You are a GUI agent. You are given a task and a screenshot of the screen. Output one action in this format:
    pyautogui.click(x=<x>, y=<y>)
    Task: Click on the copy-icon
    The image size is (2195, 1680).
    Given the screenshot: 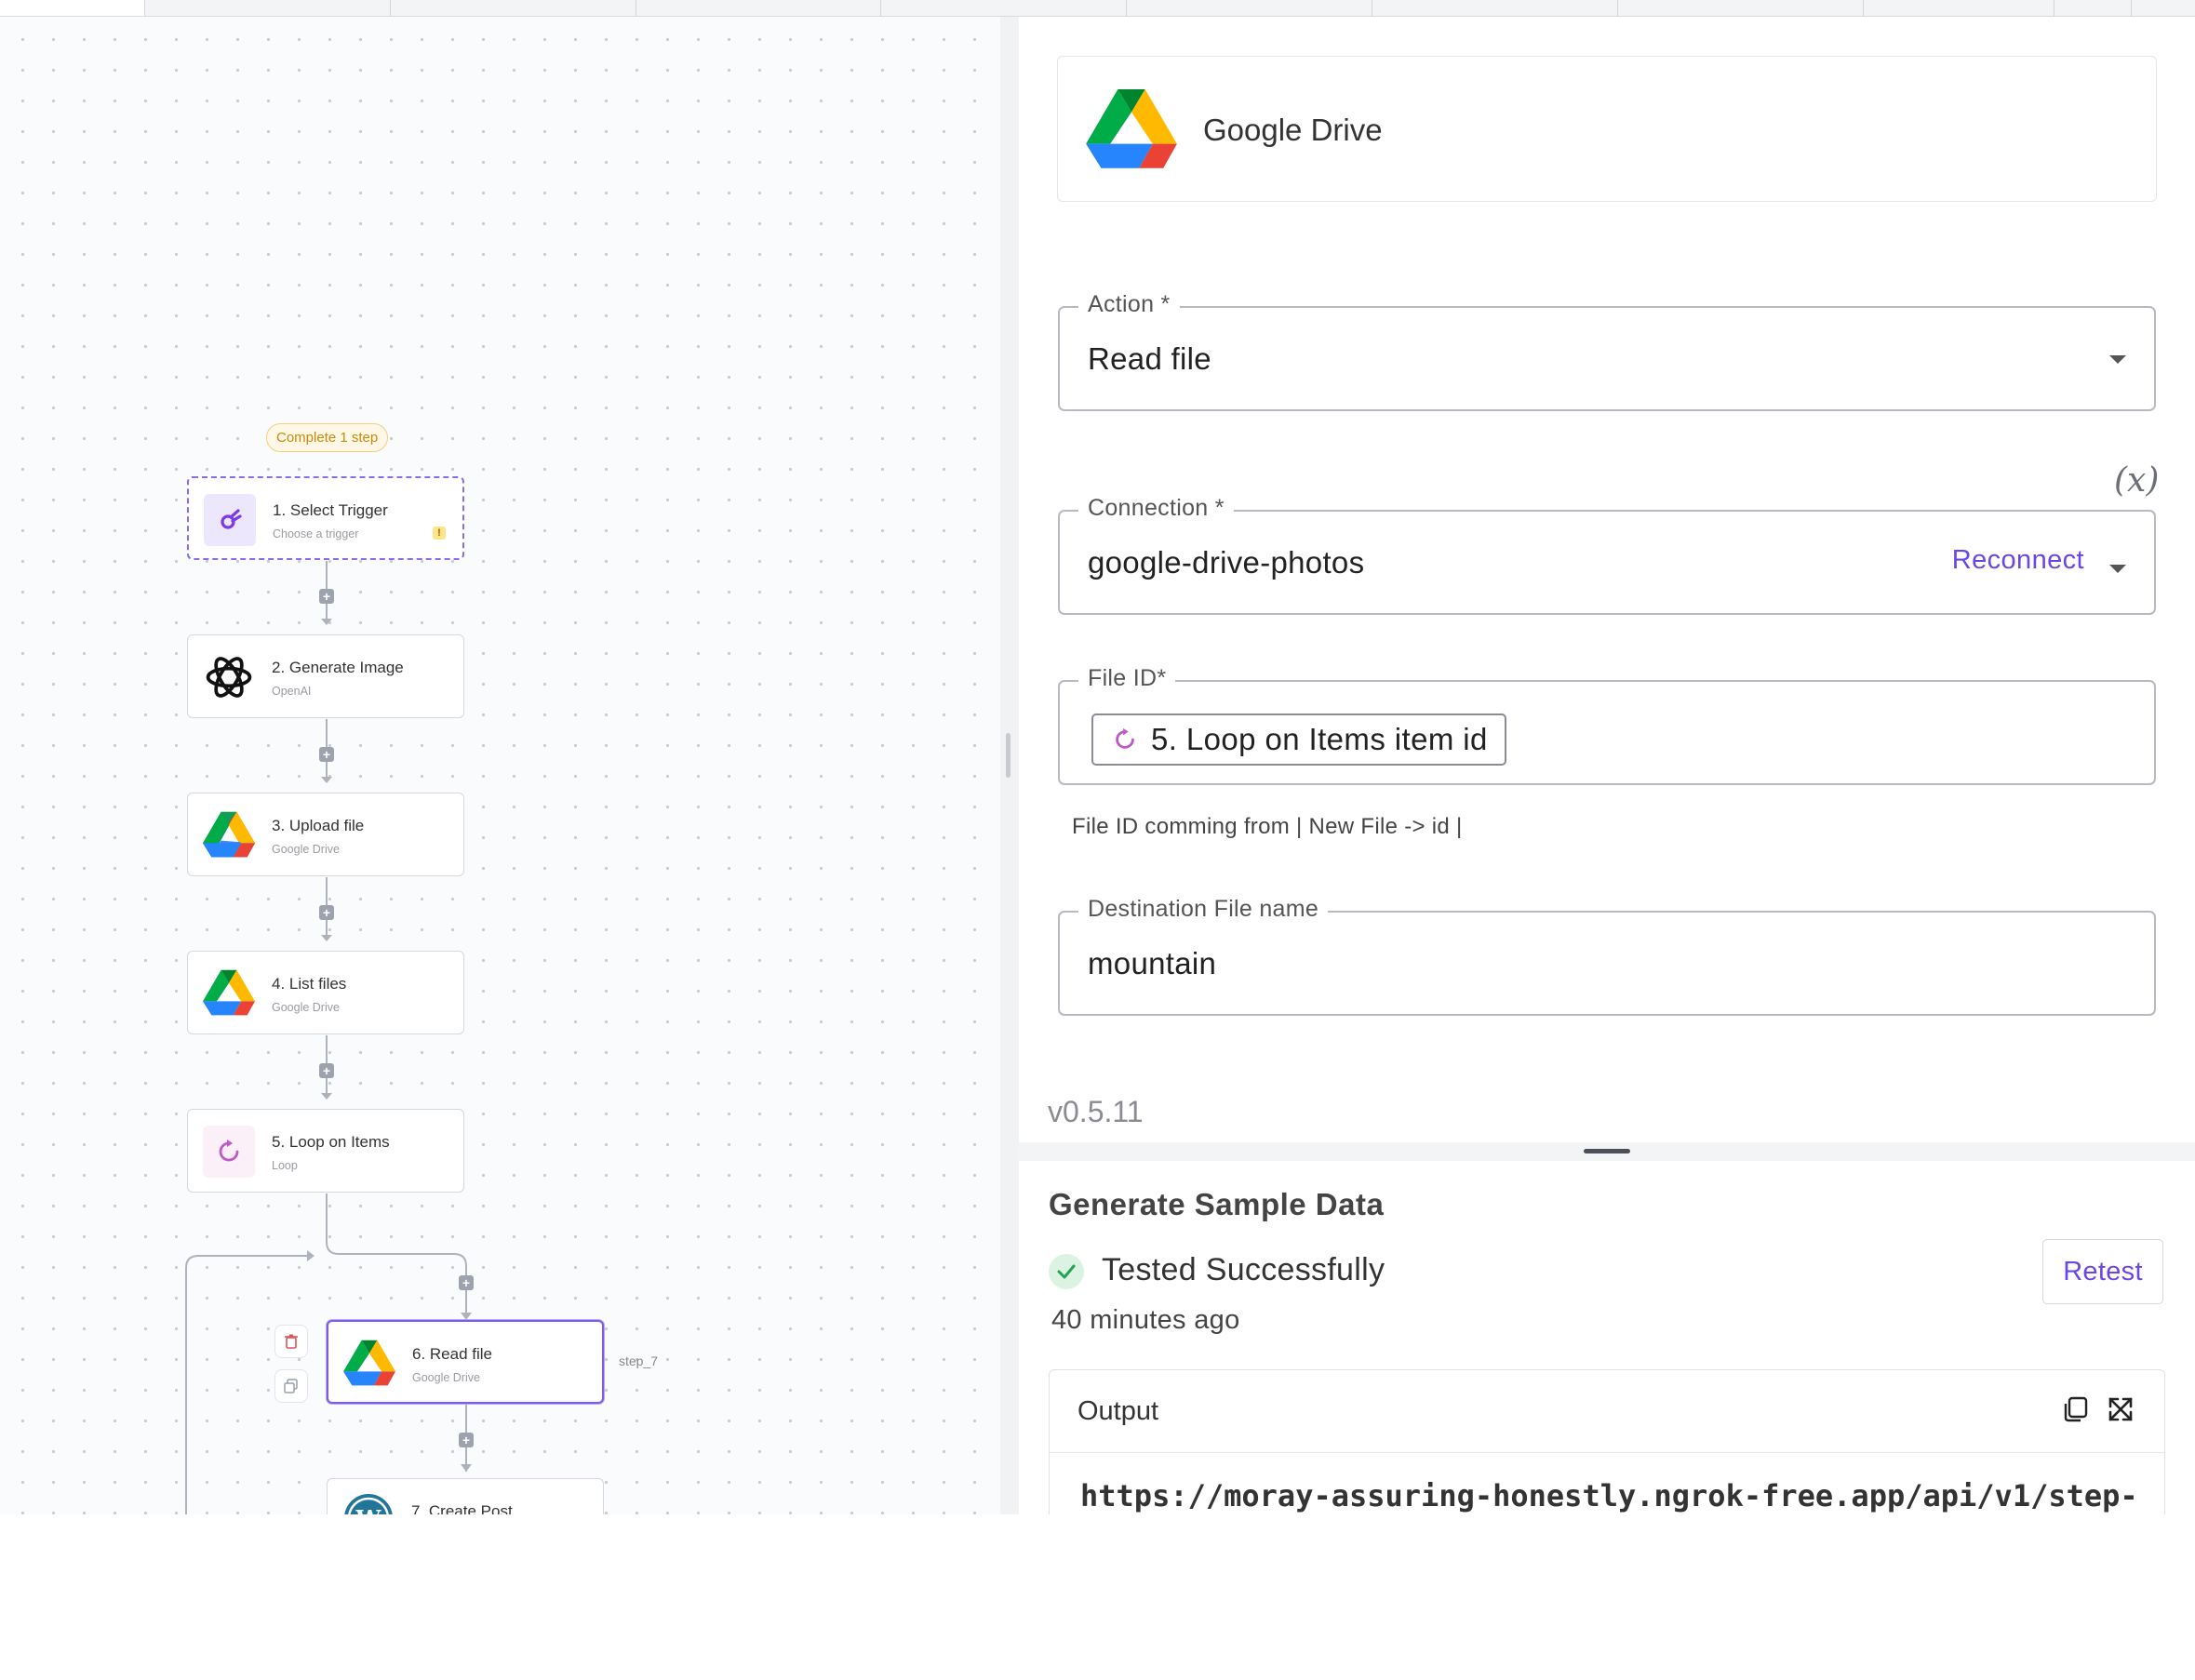 What is the action you would take?
    pyautogui.click(x=2076, y=1409)
    